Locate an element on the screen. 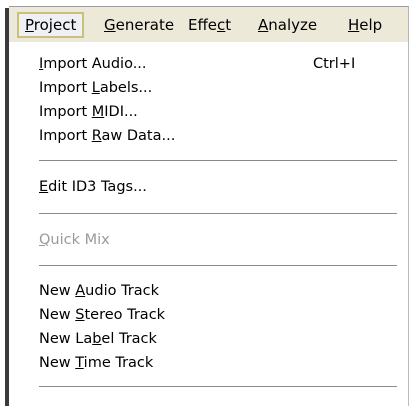 The height and width of the screenshot is (406, 417). menu-item-mnemonic: R is located at coordinates (96, 136).